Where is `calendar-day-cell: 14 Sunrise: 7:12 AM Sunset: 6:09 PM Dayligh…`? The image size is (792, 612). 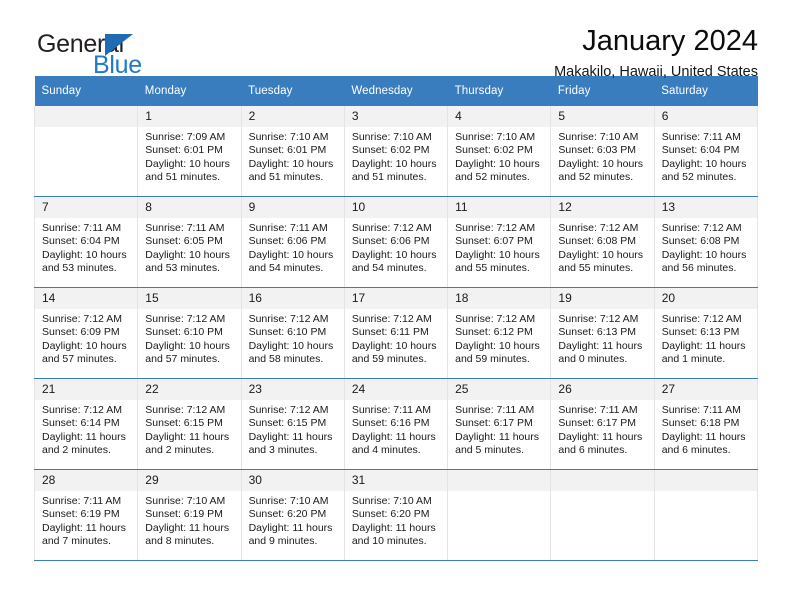
calendar-day-cell: 14 Sunrise: 7:12 AM Sunset: 6:09 PM Dayligh… is located at coordinates (86, 333).